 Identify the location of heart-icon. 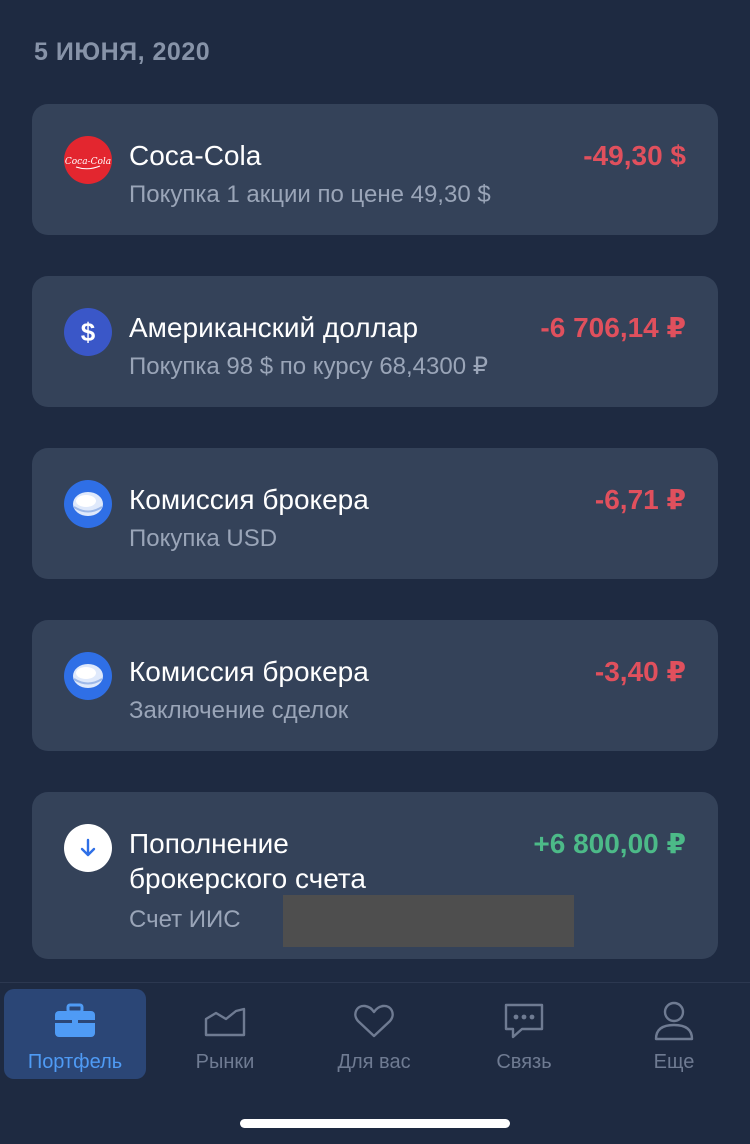
(374, 1021).